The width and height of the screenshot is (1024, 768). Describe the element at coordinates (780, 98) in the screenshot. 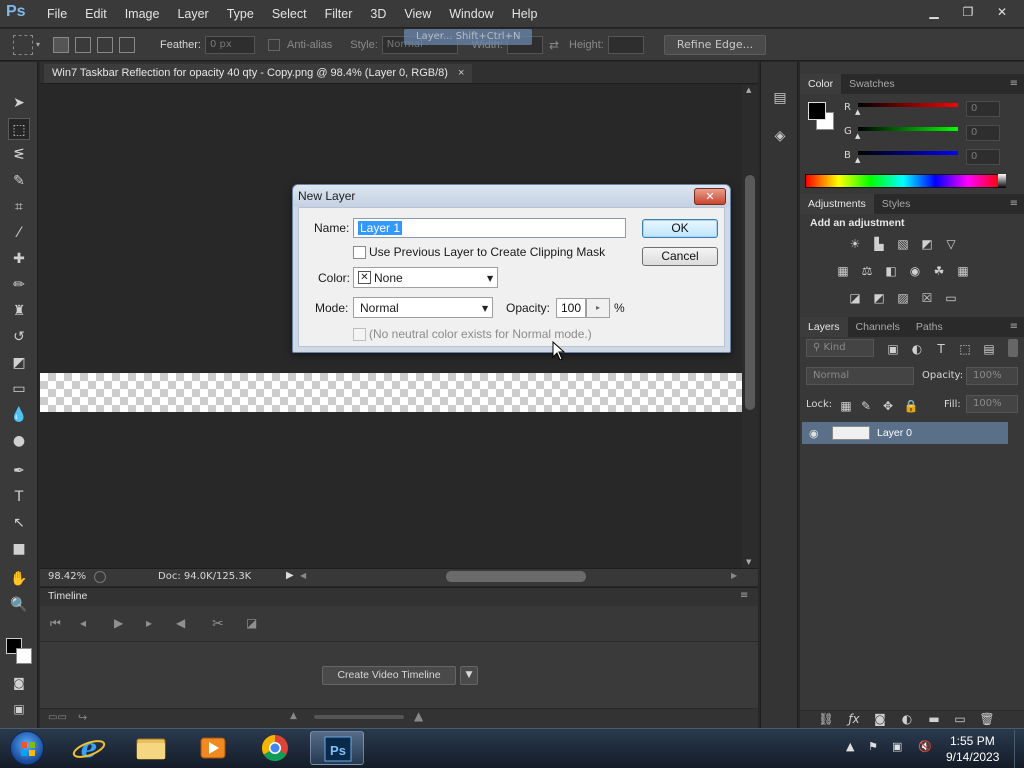

I see `history-panel-icon: ▤` at that location.